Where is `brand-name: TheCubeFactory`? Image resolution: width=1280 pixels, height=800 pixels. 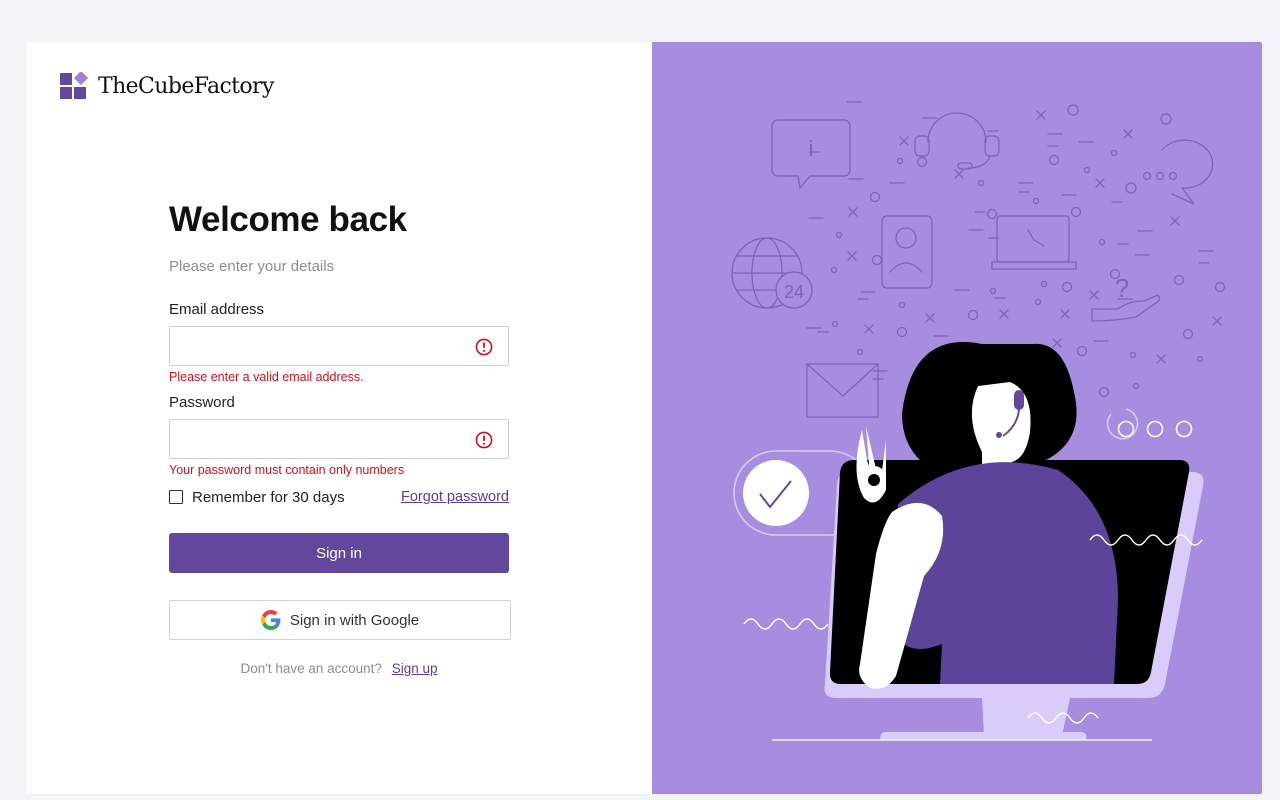
brand-name: TheCubeFactory is located at coordinates (186, 86).